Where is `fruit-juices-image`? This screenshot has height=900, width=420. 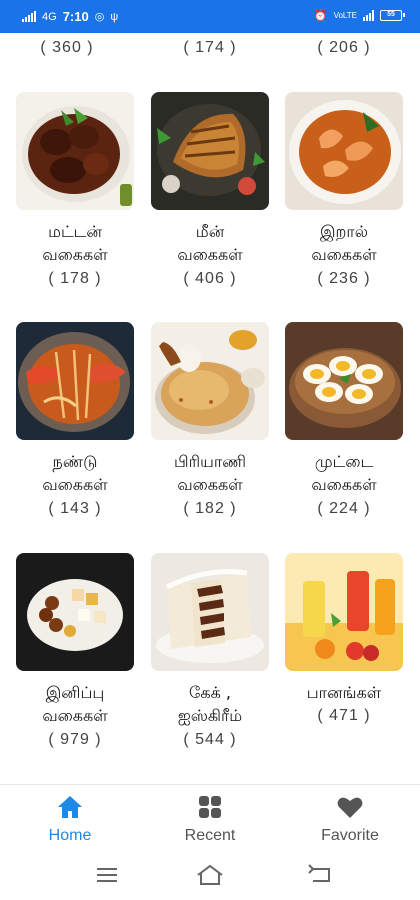 fruit-juices-image is located at coordinates (344, 612).